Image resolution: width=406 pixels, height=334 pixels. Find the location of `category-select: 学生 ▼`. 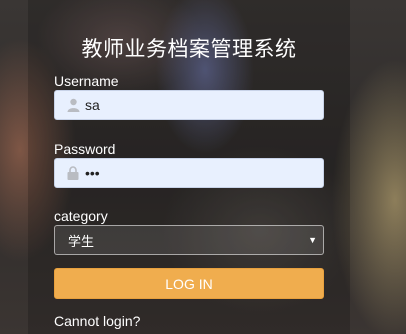

category-select: 学生 ▼ is located at coordinates (189, 240).